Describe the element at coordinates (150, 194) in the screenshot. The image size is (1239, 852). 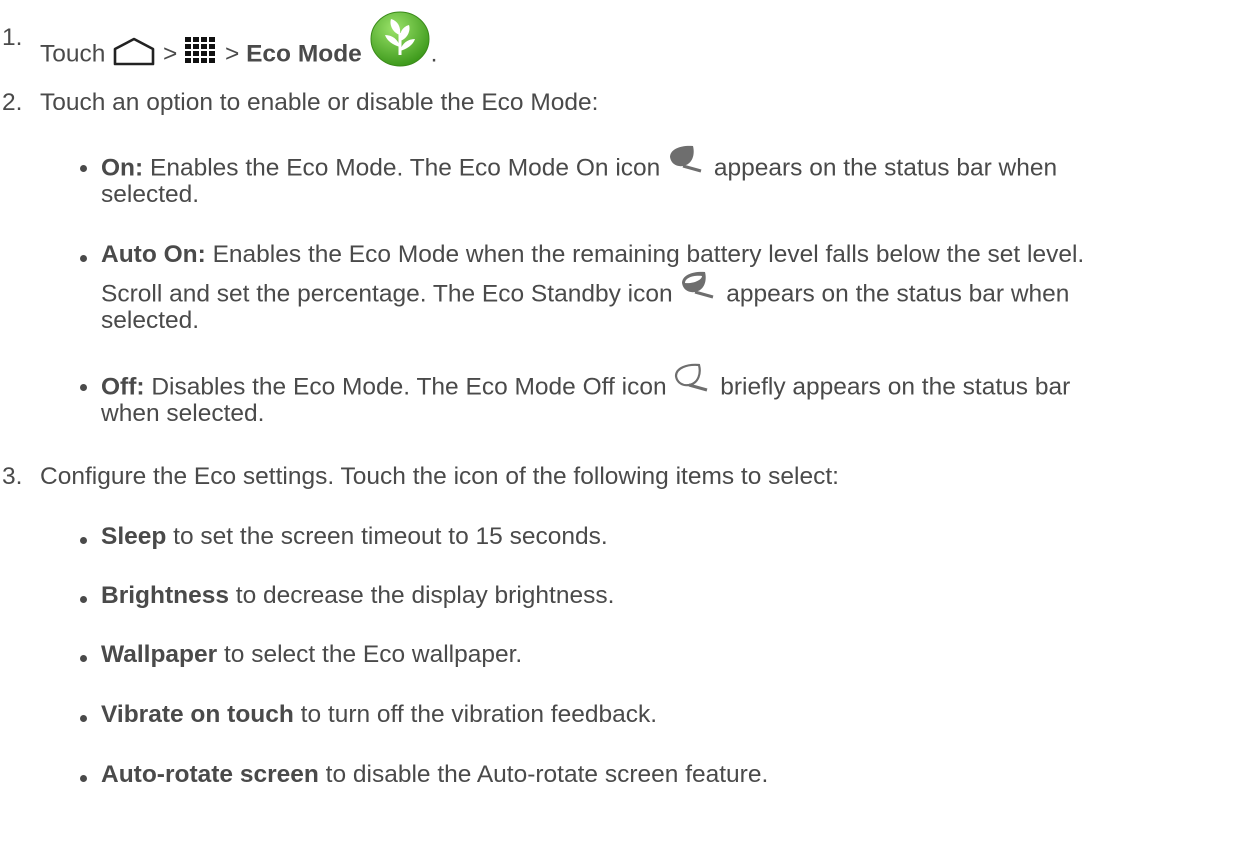
I see `option-on-line2: selected.` at that location.